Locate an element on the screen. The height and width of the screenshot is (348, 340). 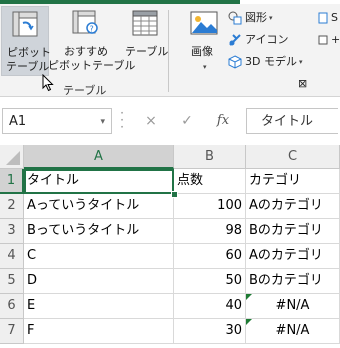
recommended-pivot-button: ? おすすめ ピボットテーブル is located at coordinates (91, 40).